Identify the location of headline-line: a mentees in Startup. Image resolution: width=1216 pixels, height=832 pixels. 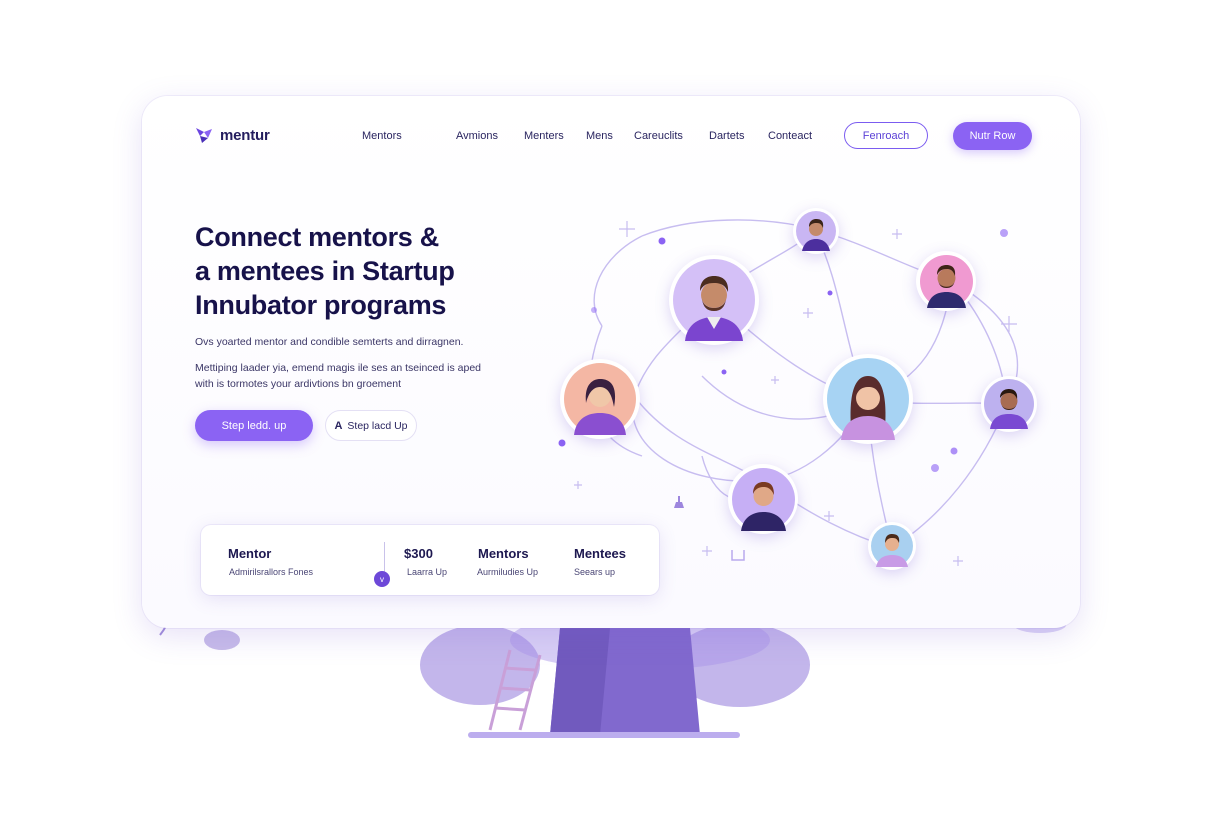
(325, 271).